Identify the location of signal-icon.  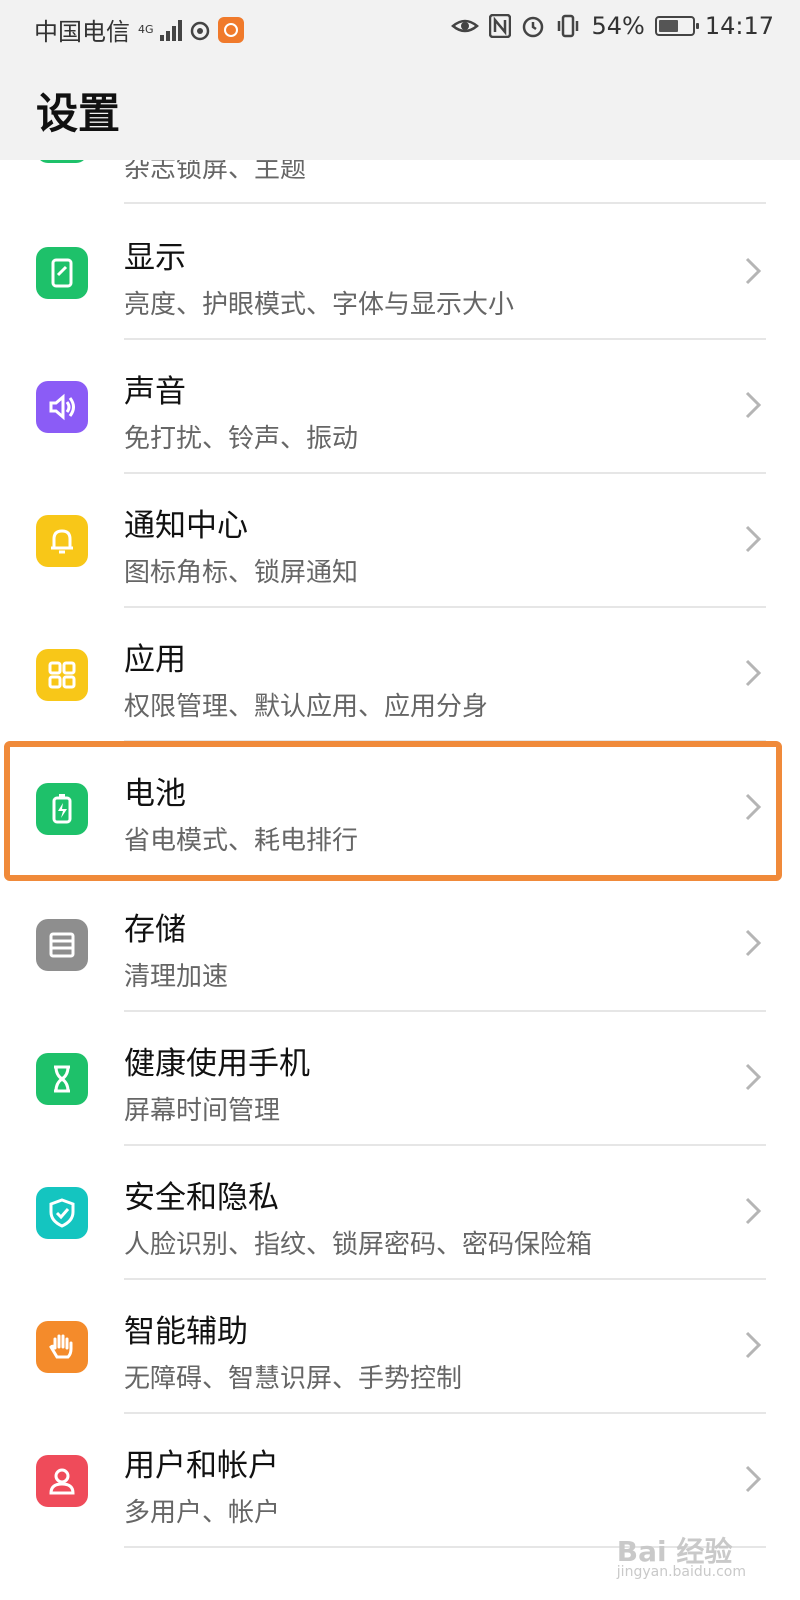
(170, 30).